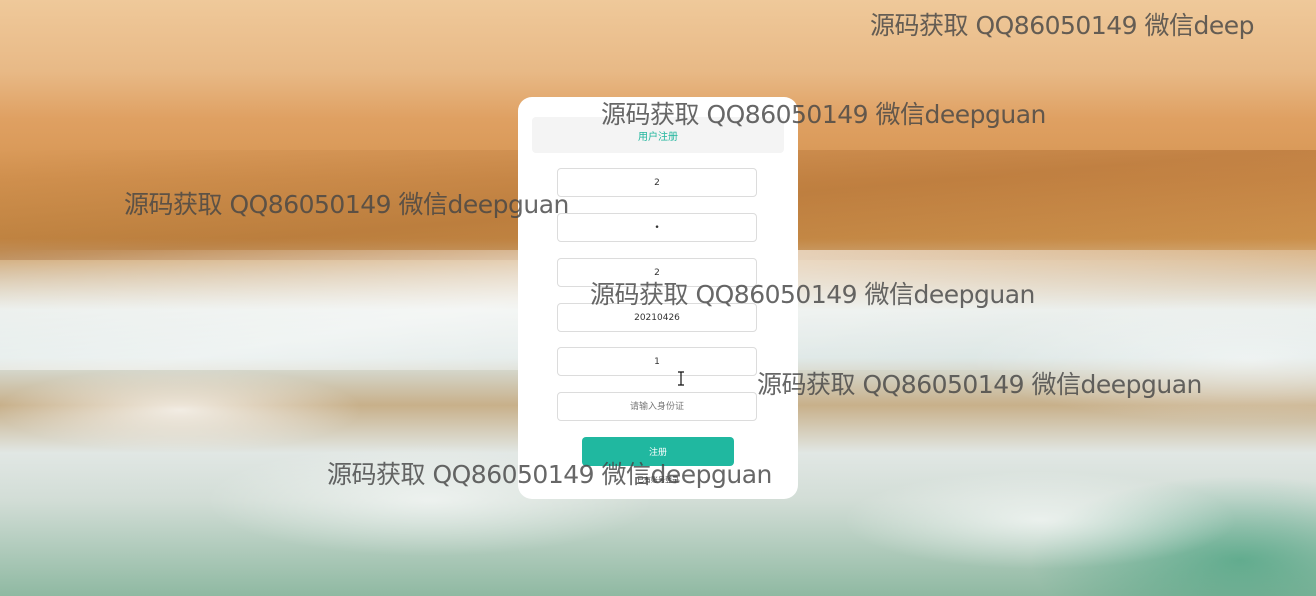  What do you see at coordinates (657, 227) in the screenshot?
I see `password-input` at bounding box center [657, 227].